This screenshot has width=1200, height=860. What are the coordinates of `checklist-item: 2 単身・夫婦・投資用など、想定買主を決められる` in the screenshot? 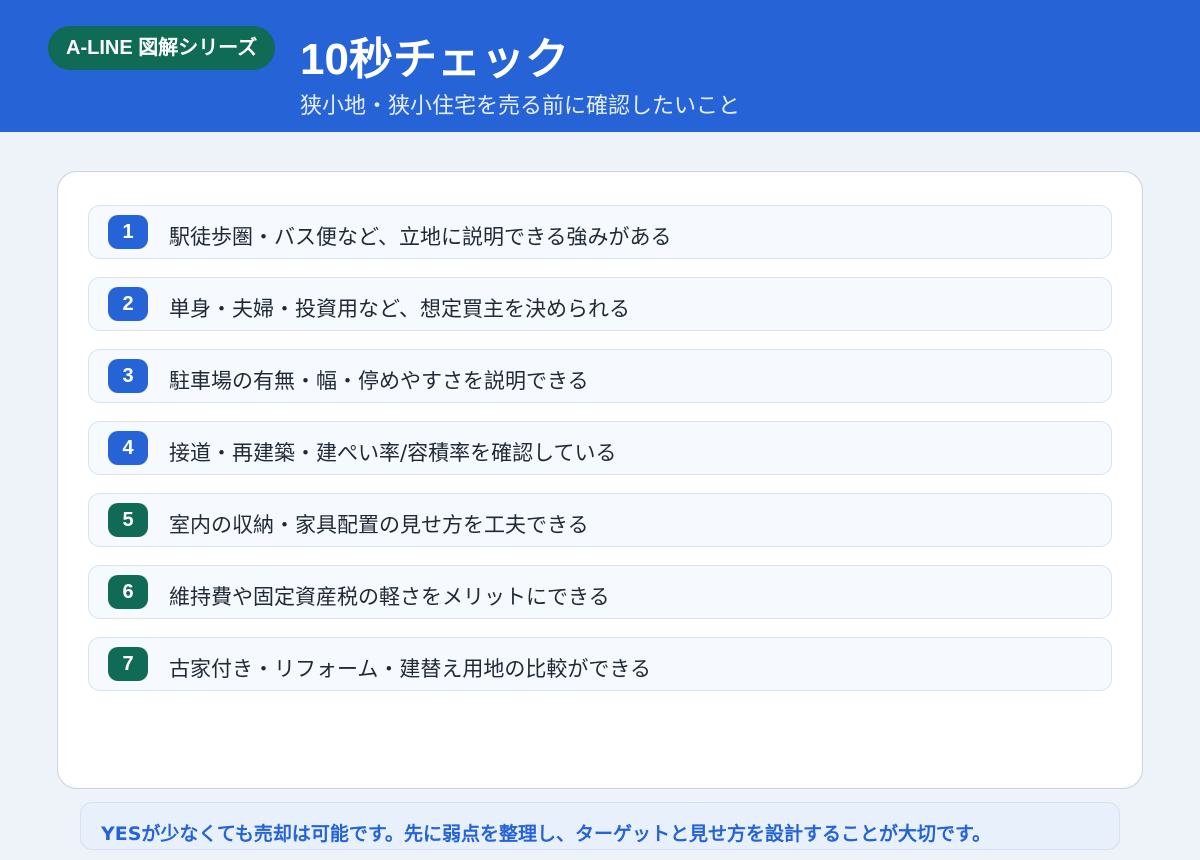 It's located at (600, 304).